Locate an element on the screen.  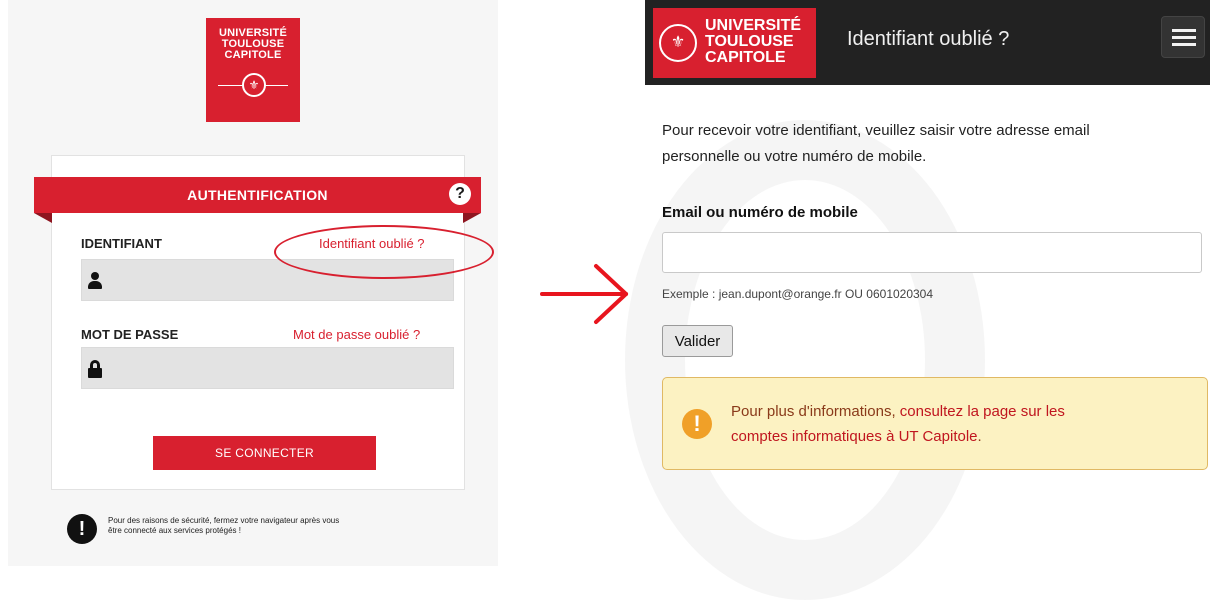
user-icon is located at coordinates (95, 281).